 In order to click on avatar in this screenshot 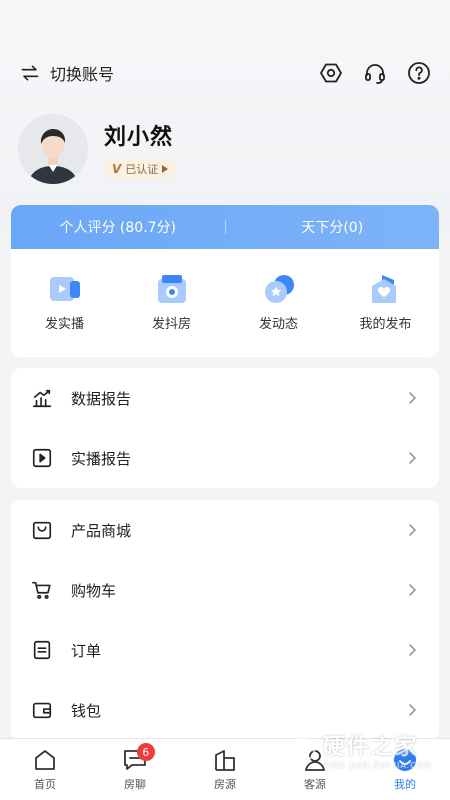, I will do `click(53, 149)`.